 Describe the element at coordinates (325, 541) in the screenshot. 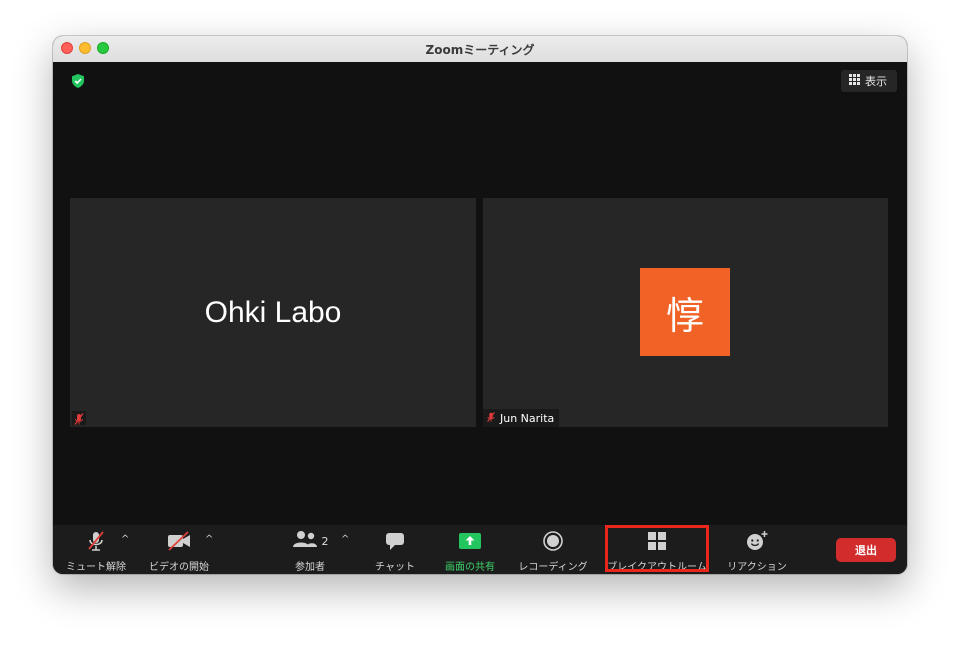

I see `participants-count: 2` at that location.